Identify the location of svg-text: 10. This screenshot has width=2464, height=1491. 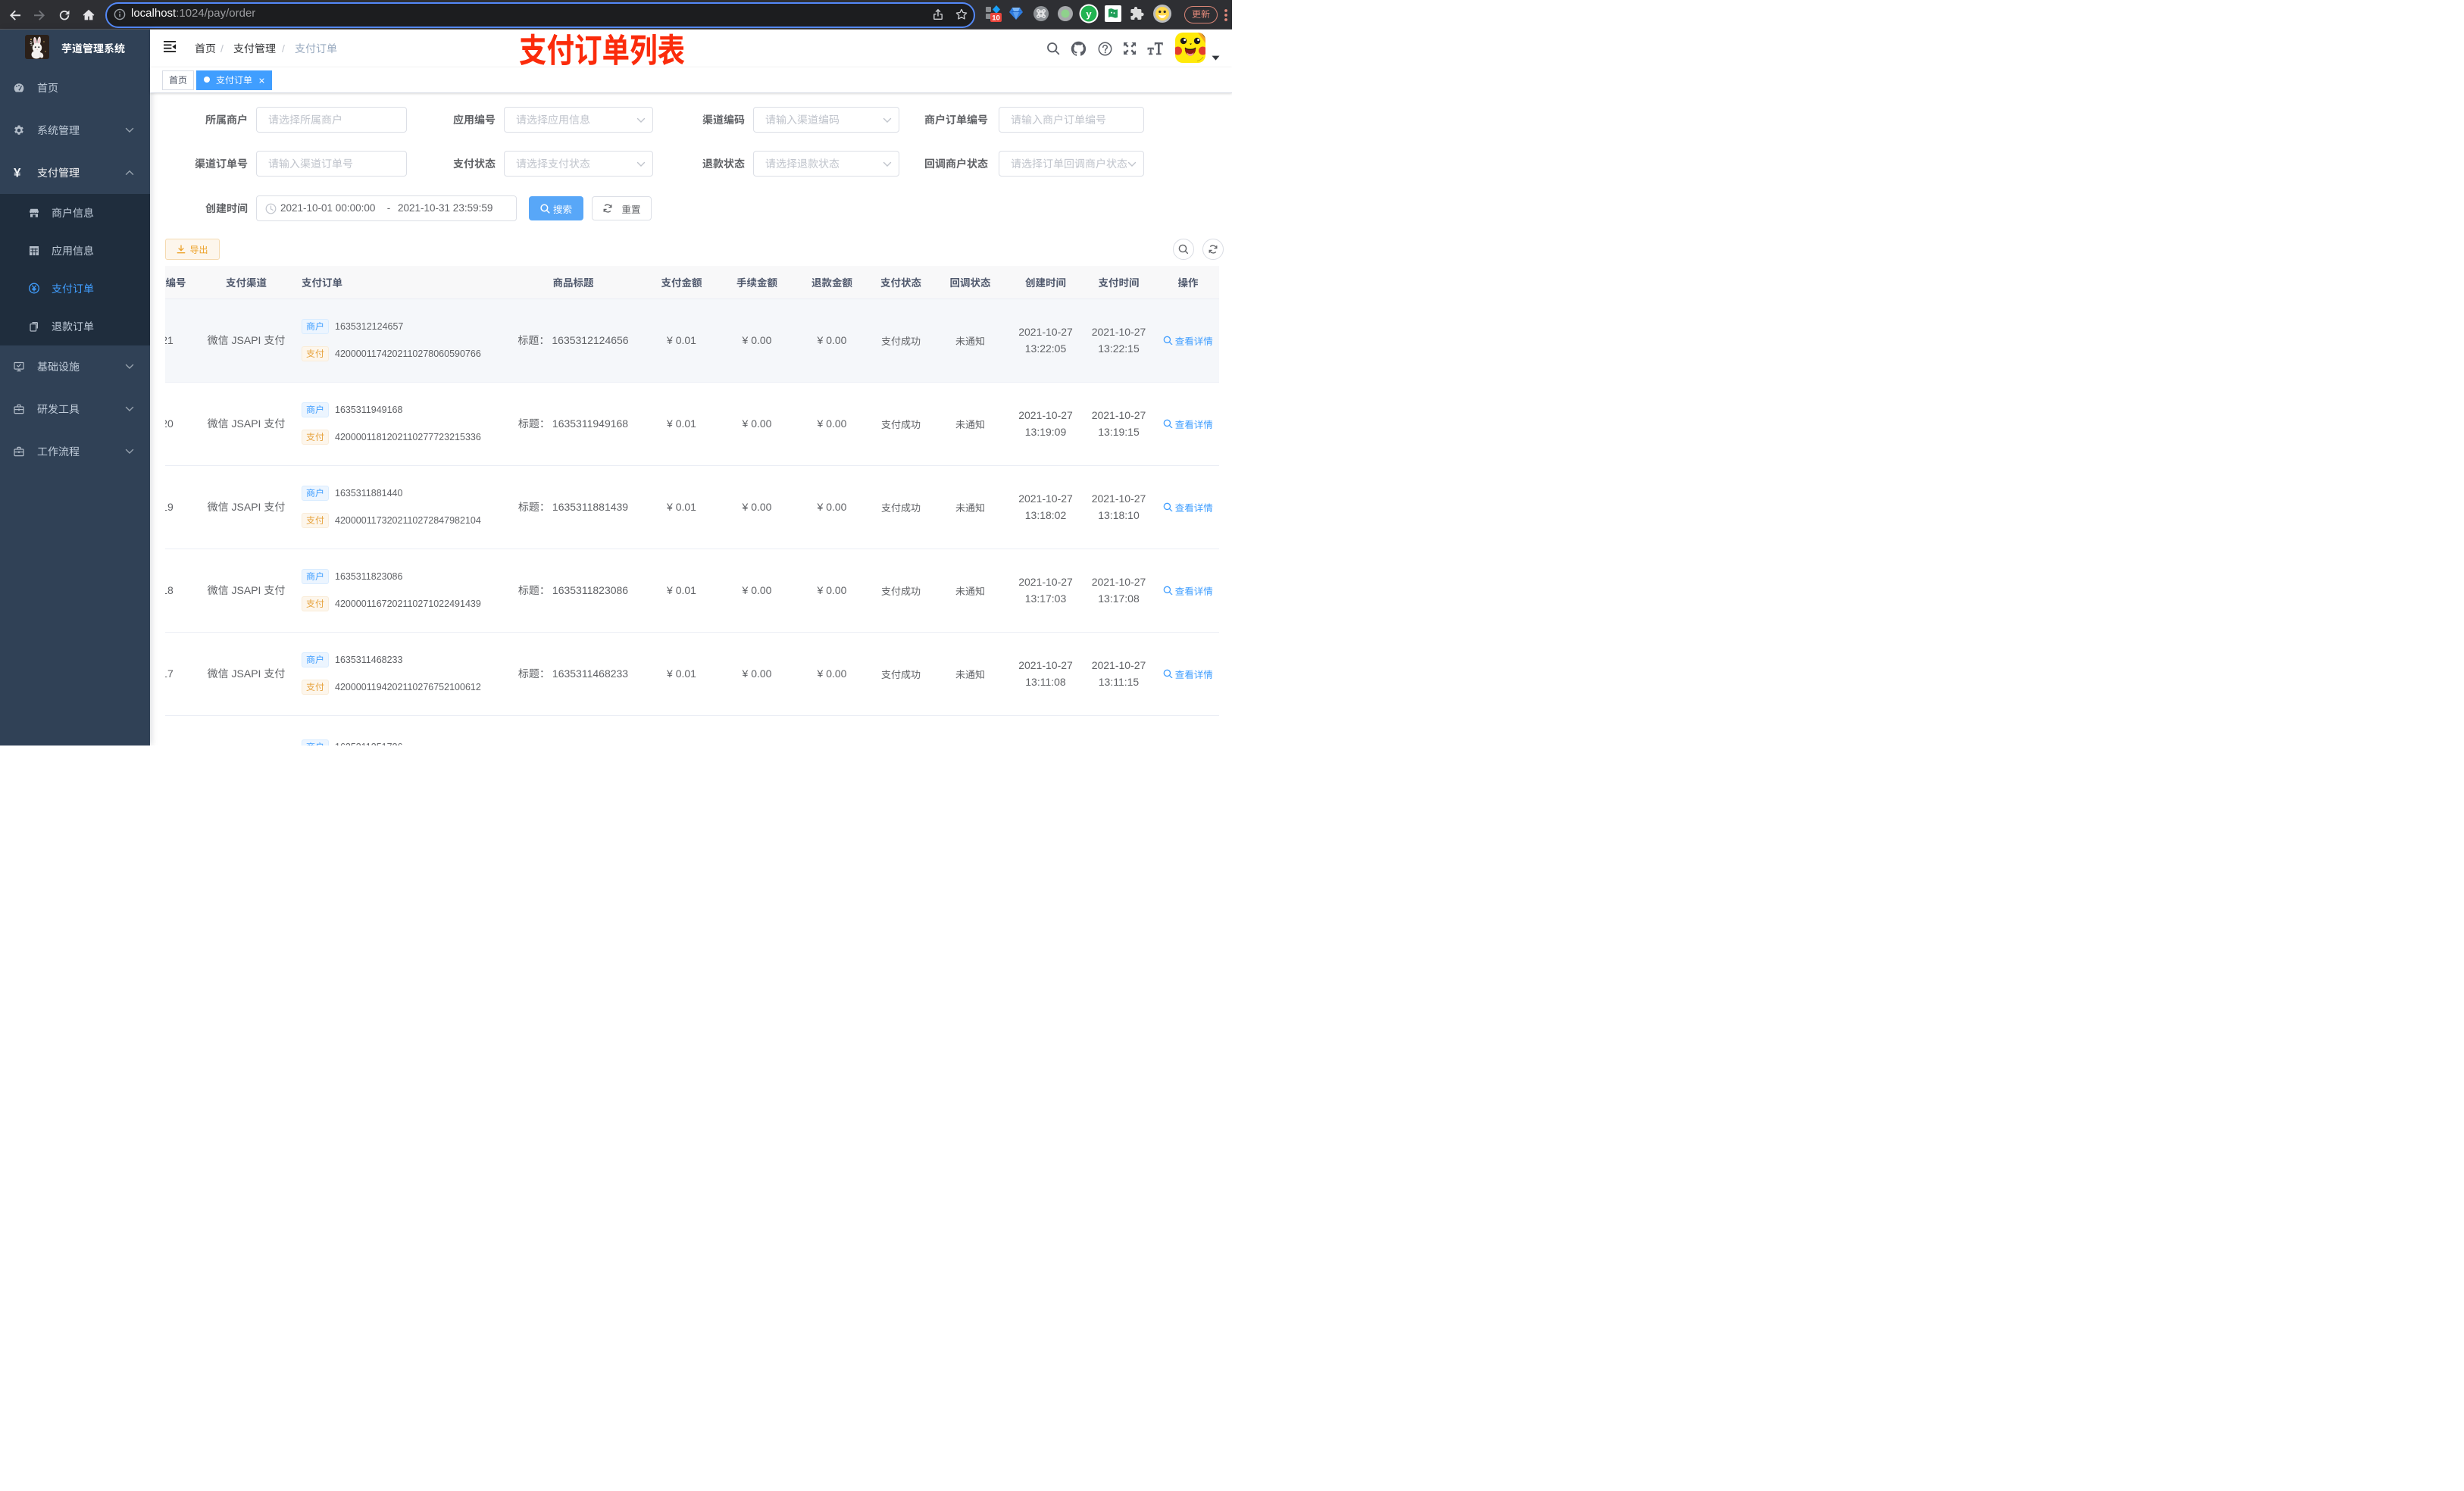
(996, 18).